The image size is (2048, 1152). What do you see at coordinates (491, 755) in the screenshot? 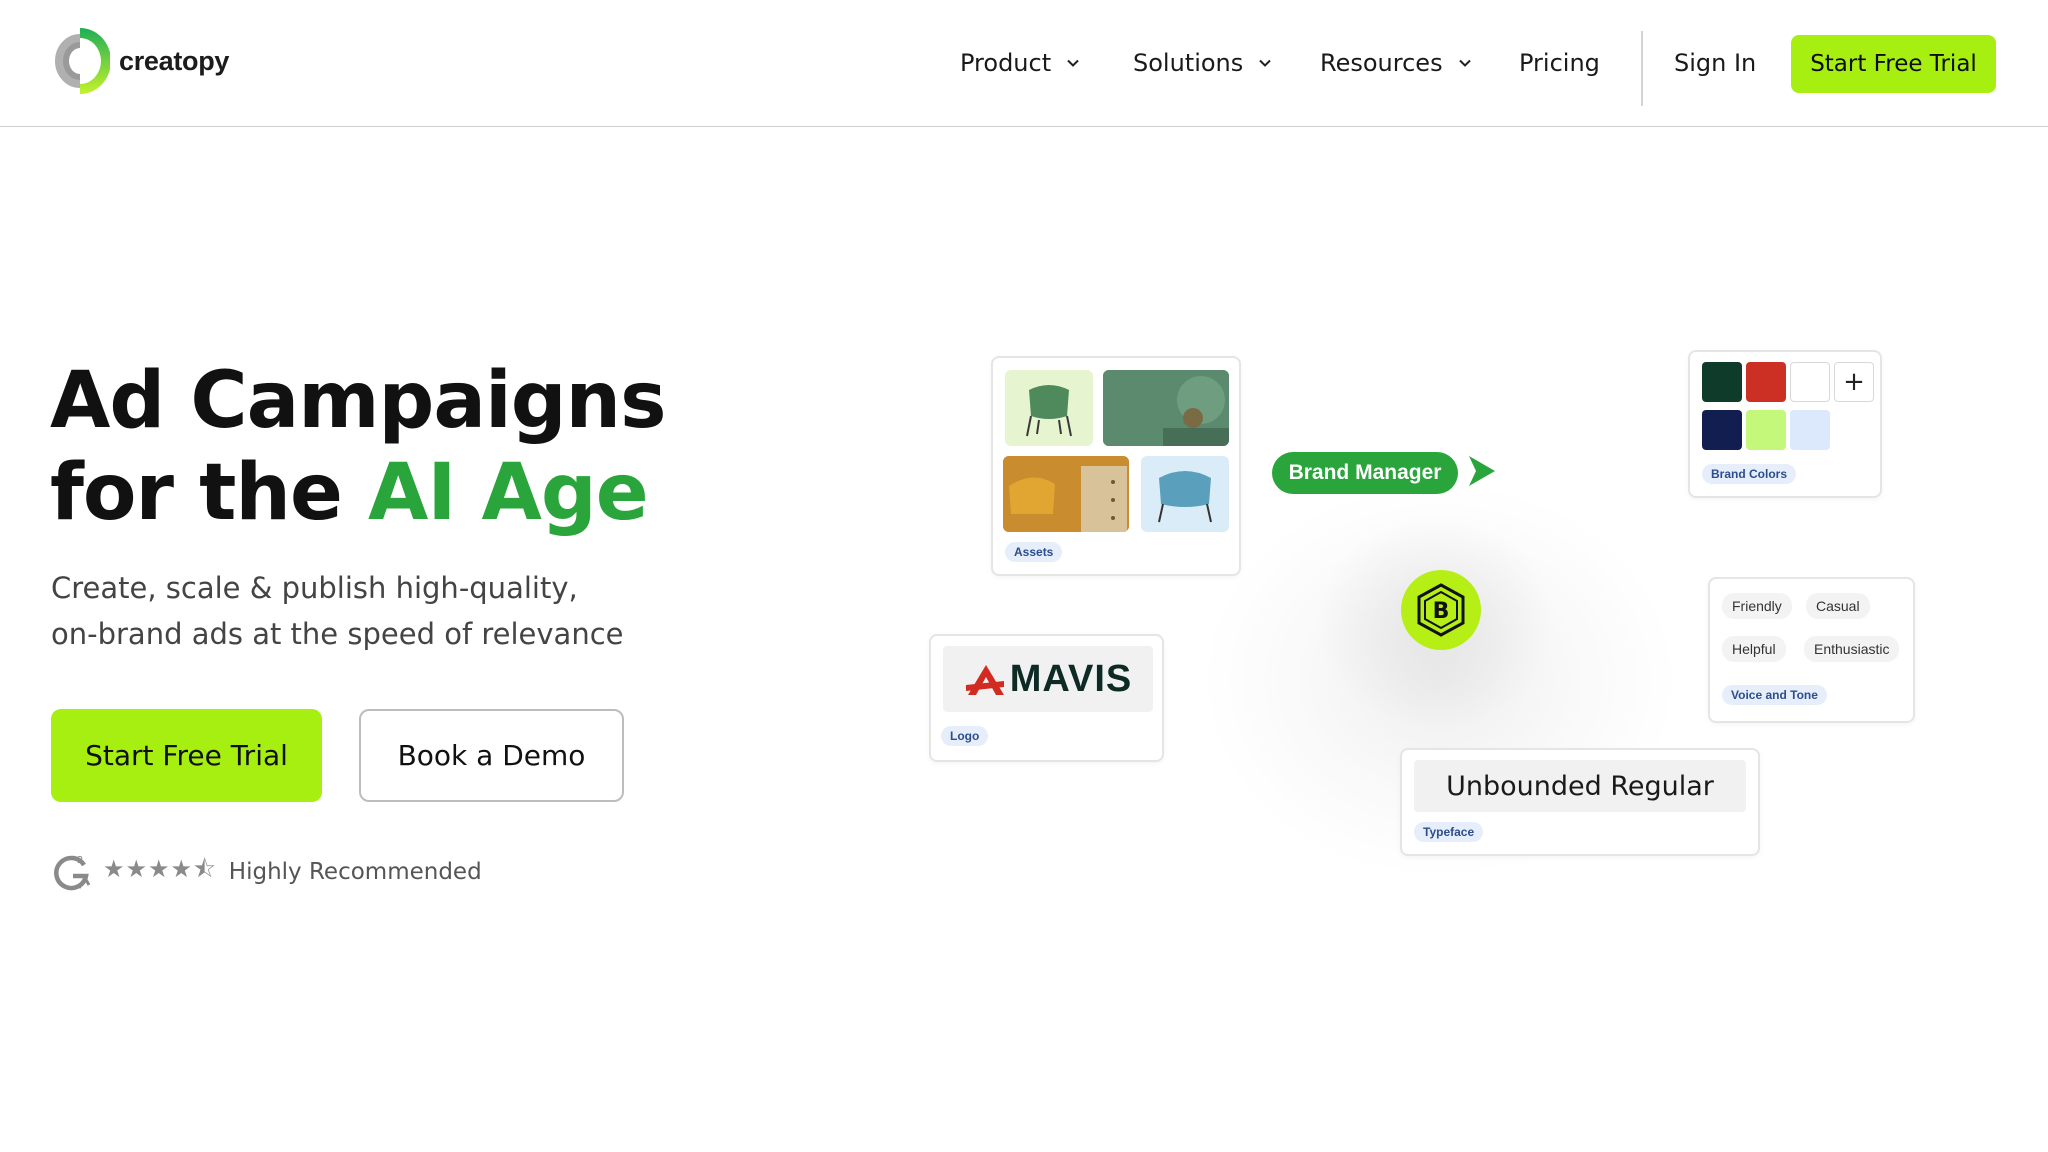
I see `book-demo-button: Book a Demo` at bounding box center [491, 755].